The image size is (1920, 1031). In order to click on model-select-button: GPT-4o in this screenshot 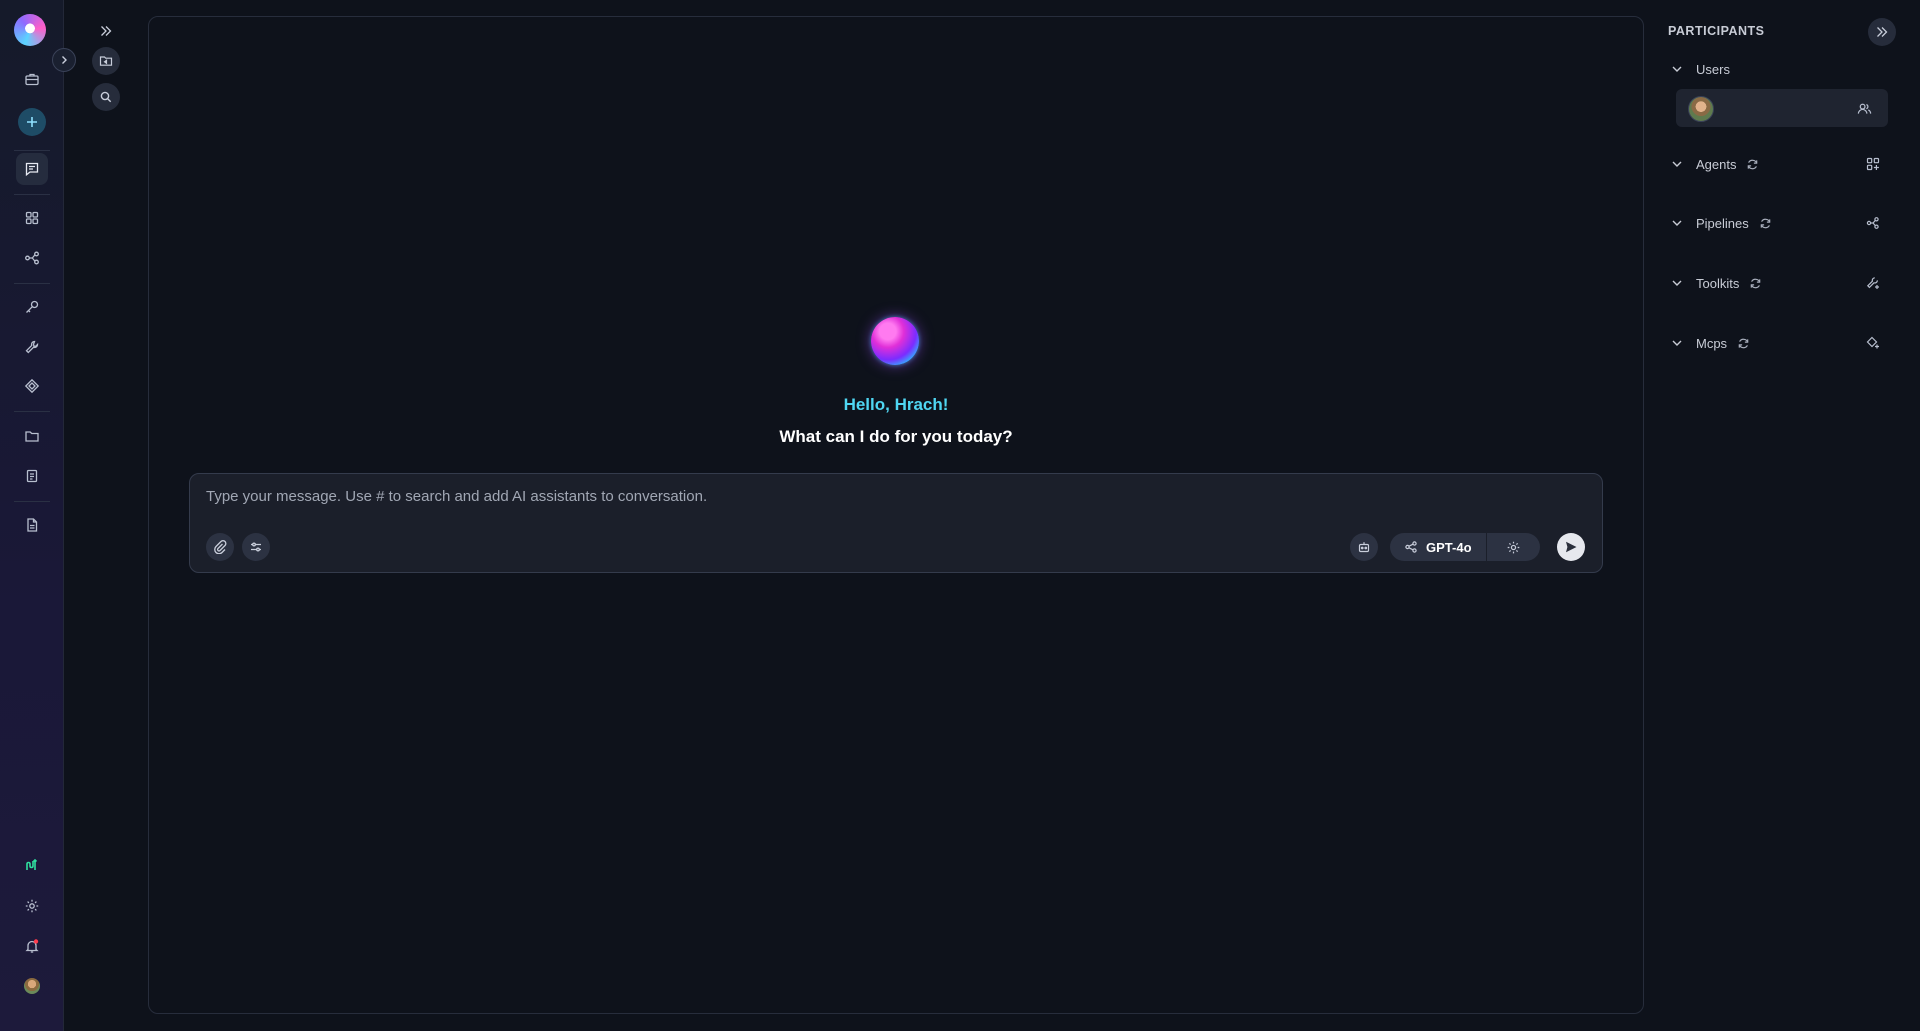, I will do `click(1438, 547)`.